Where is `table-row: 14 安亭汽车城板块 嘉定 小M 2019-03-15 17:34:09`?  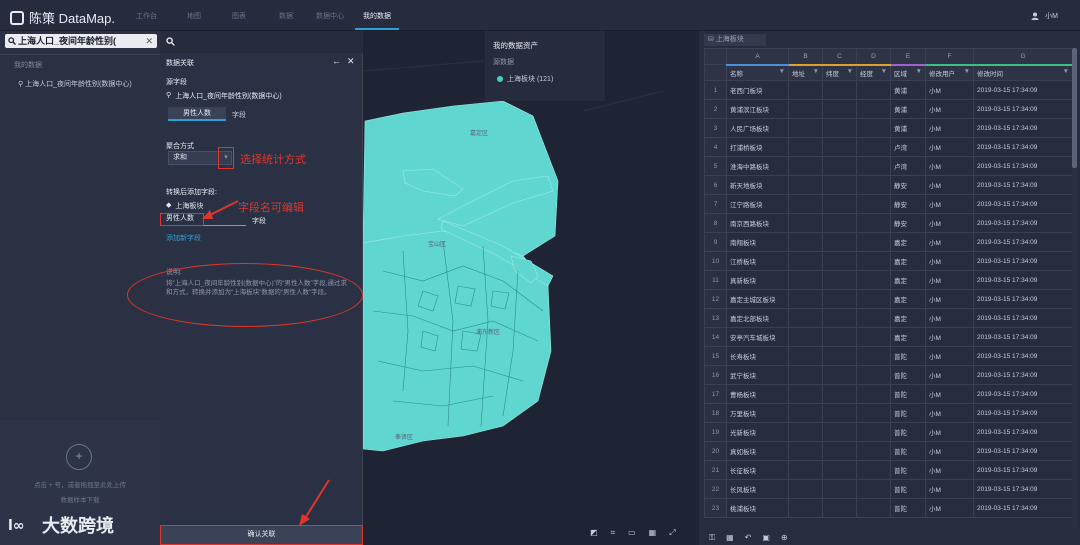
table-row: 14 安亭汽车城板块 嘉定 小M 2019-03-15 17:34:09 is located at coordinates (888, 337).